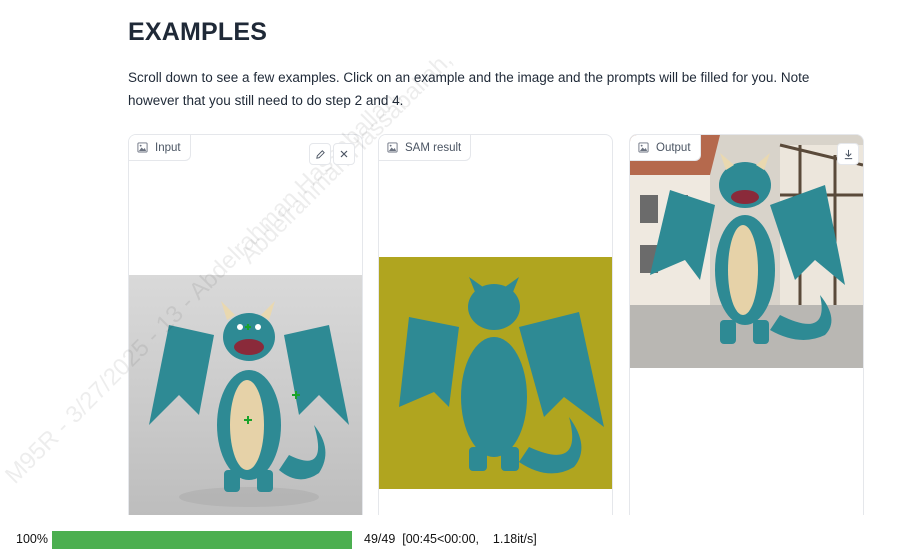  I want to click on close-icon, so click(344, 154).